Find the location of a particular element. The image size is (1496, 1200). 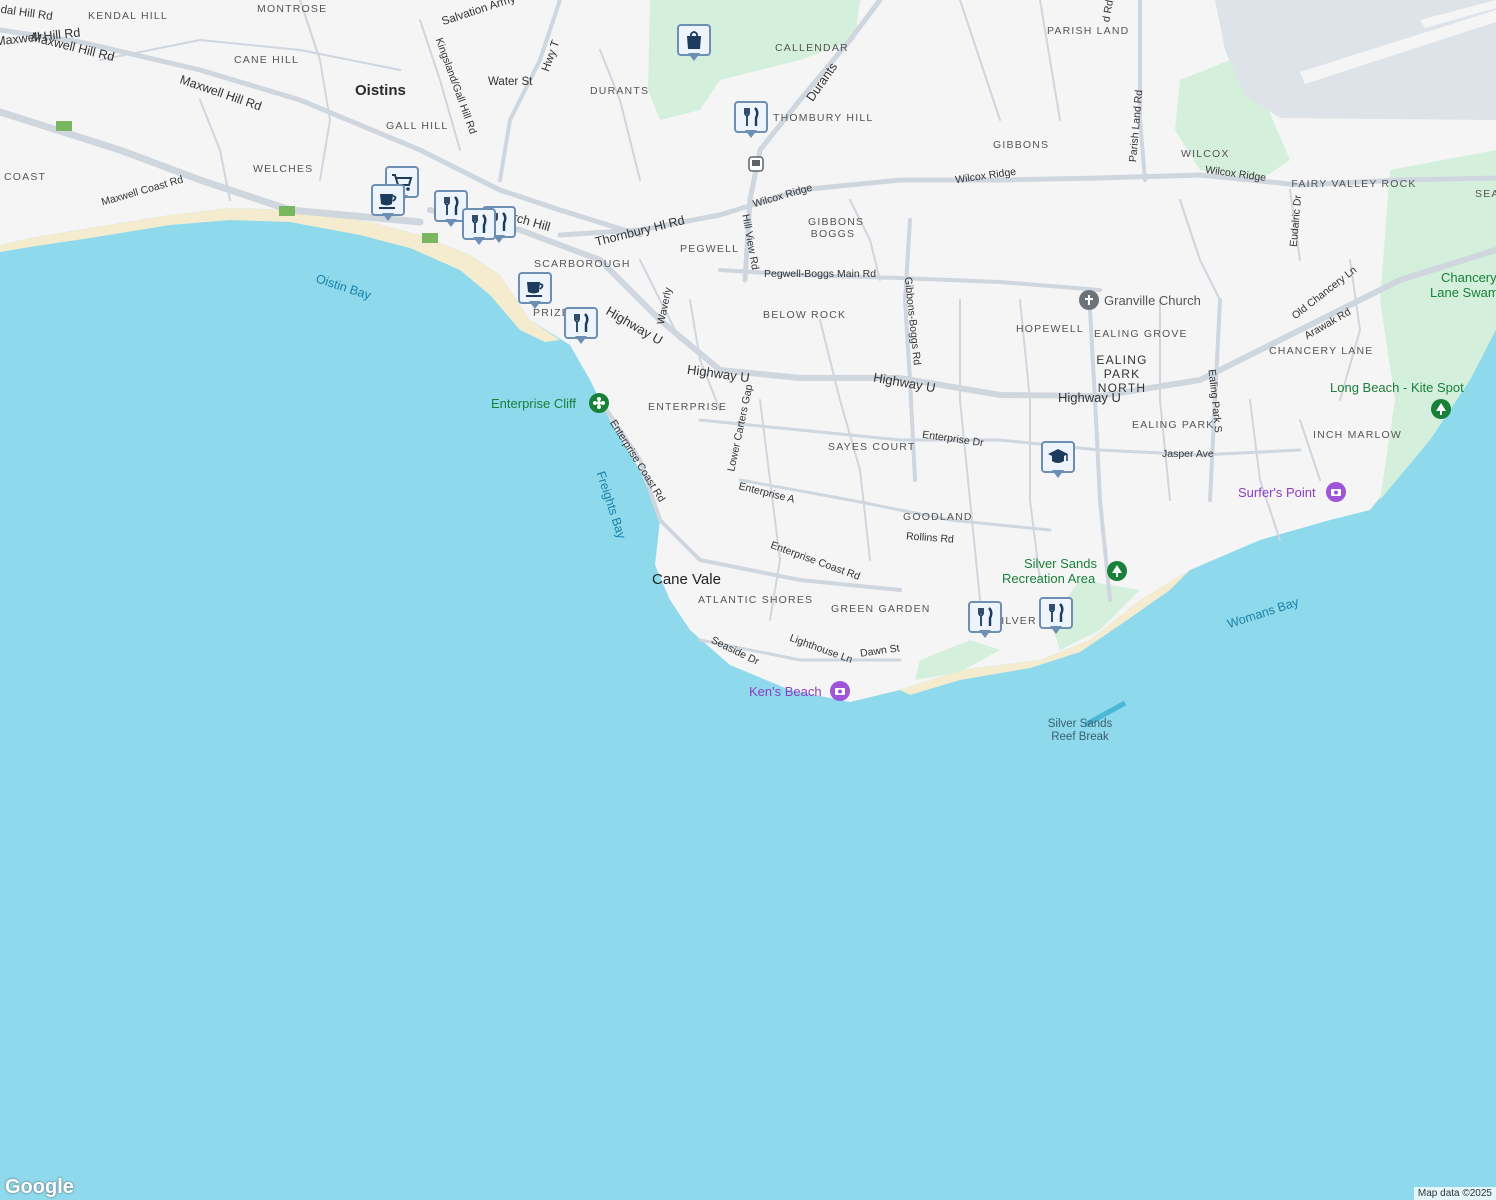

poi-label-granville-church: Granville Church is located at coordinates (1152, 300).